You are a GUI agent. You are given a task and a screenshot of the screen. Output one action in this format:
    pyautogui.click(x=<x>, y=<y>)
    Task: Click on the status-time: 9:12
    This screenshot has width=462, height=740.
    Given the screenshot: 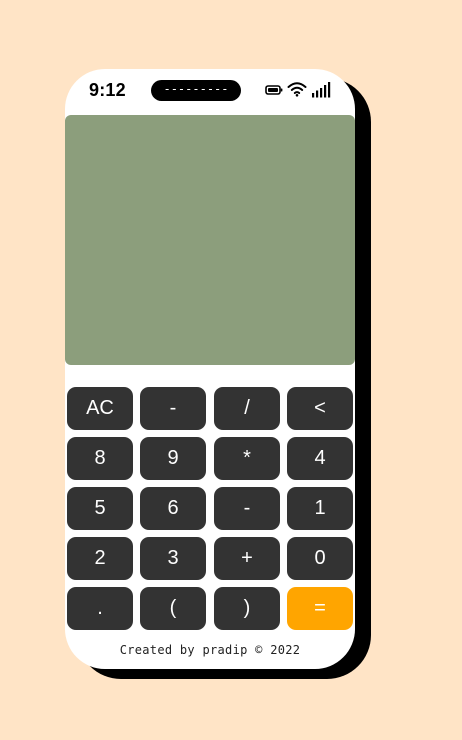 What is the action you would take?
    pyautogui.click(x=107, y=90)
    